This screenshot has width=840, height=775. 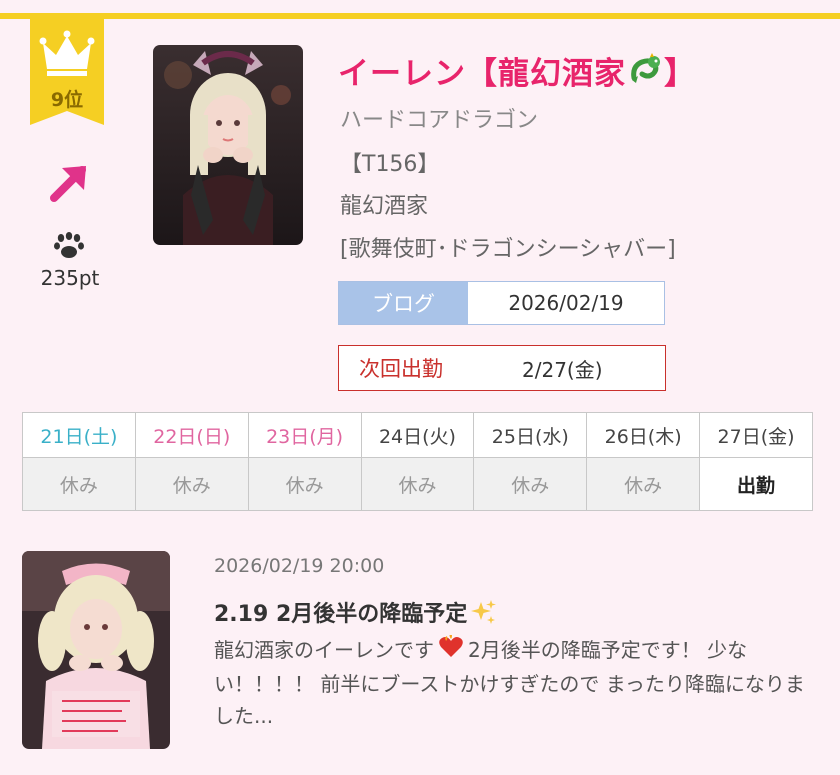 I want to click on store-name: 龍幻酒家, so click(x=384, y=204).